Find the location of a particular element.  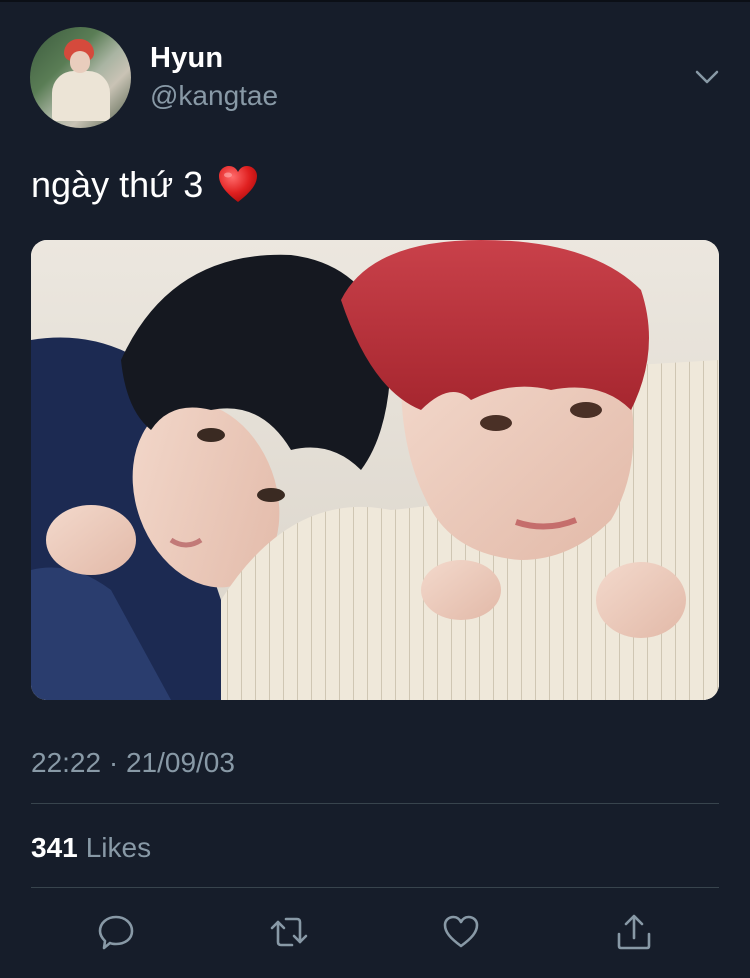

reply-button is located at coordinates (116, 932).